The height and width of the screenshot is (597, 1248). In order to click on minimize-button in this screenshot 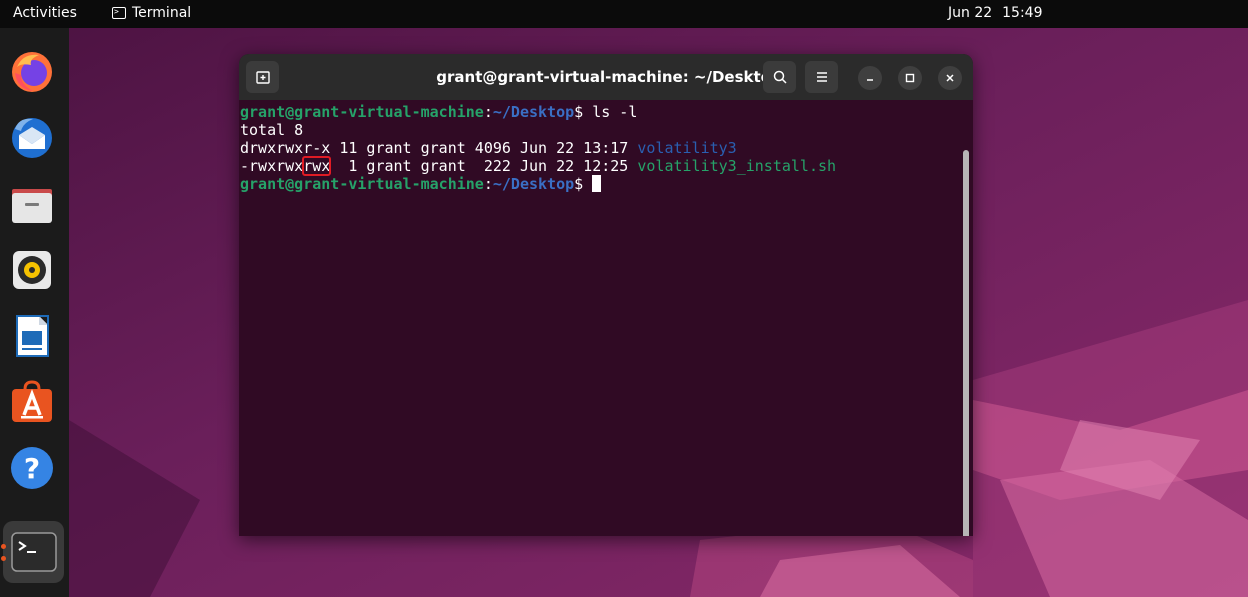, I will do `click(870, 78)`.